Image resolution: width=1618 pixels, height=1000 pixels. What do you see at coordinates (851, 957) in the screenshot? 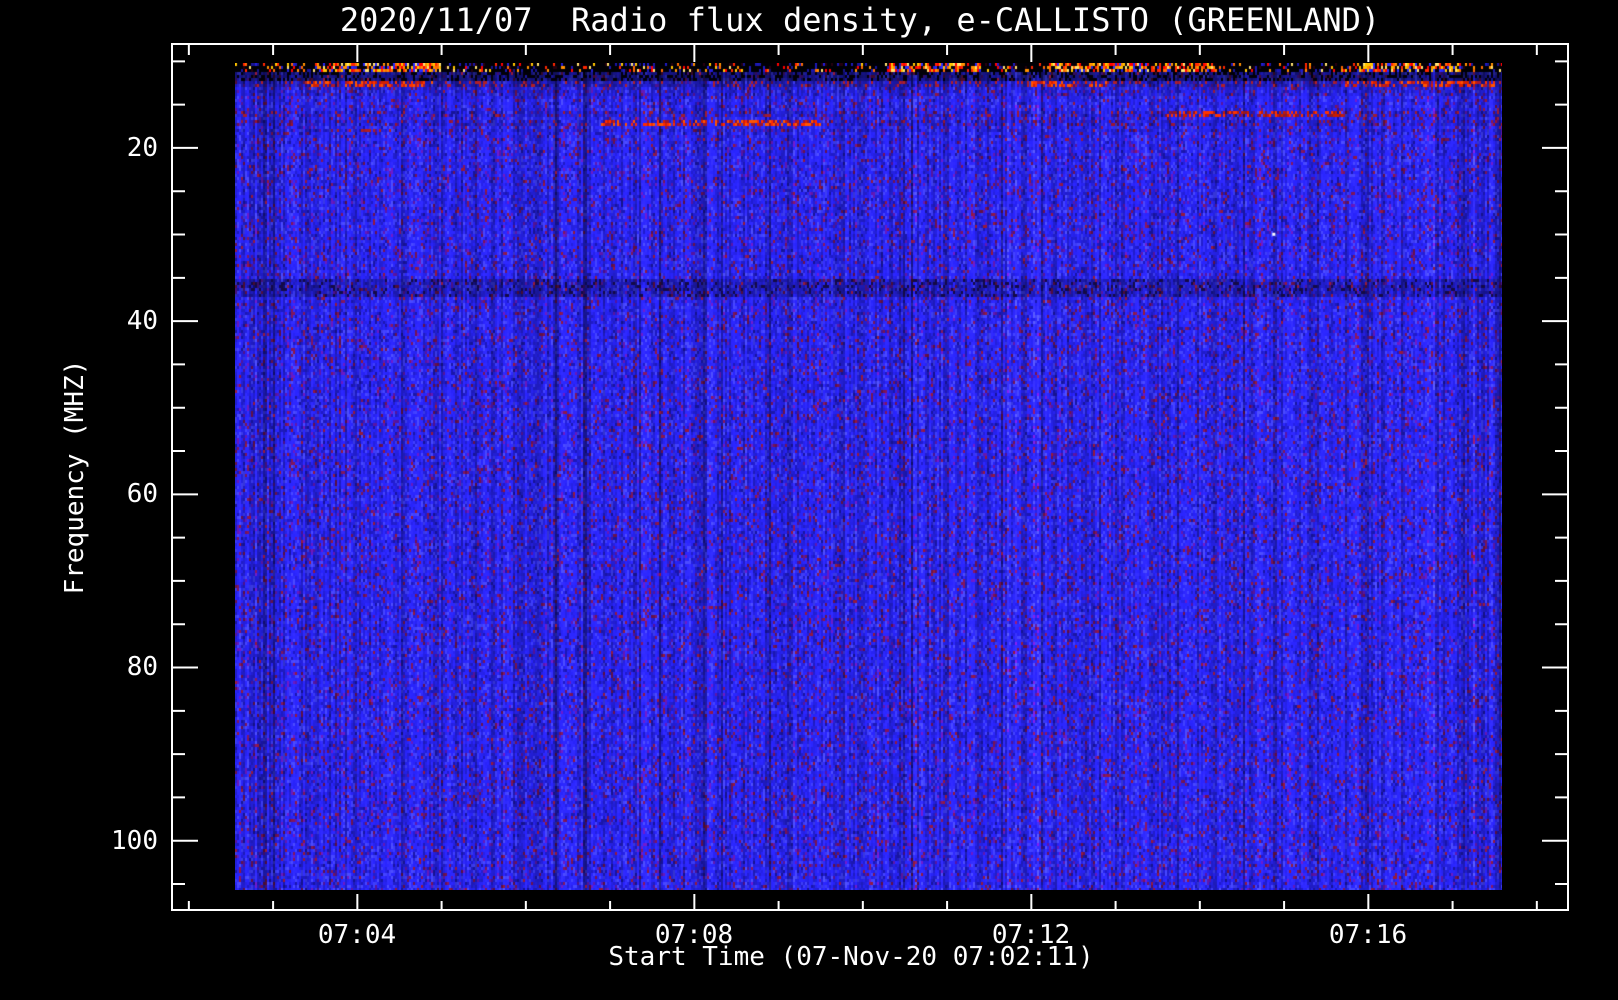
I see `x-axis-title: Start Time (07-Nov-20 07:02:11)` at bounding box center [851, 957].